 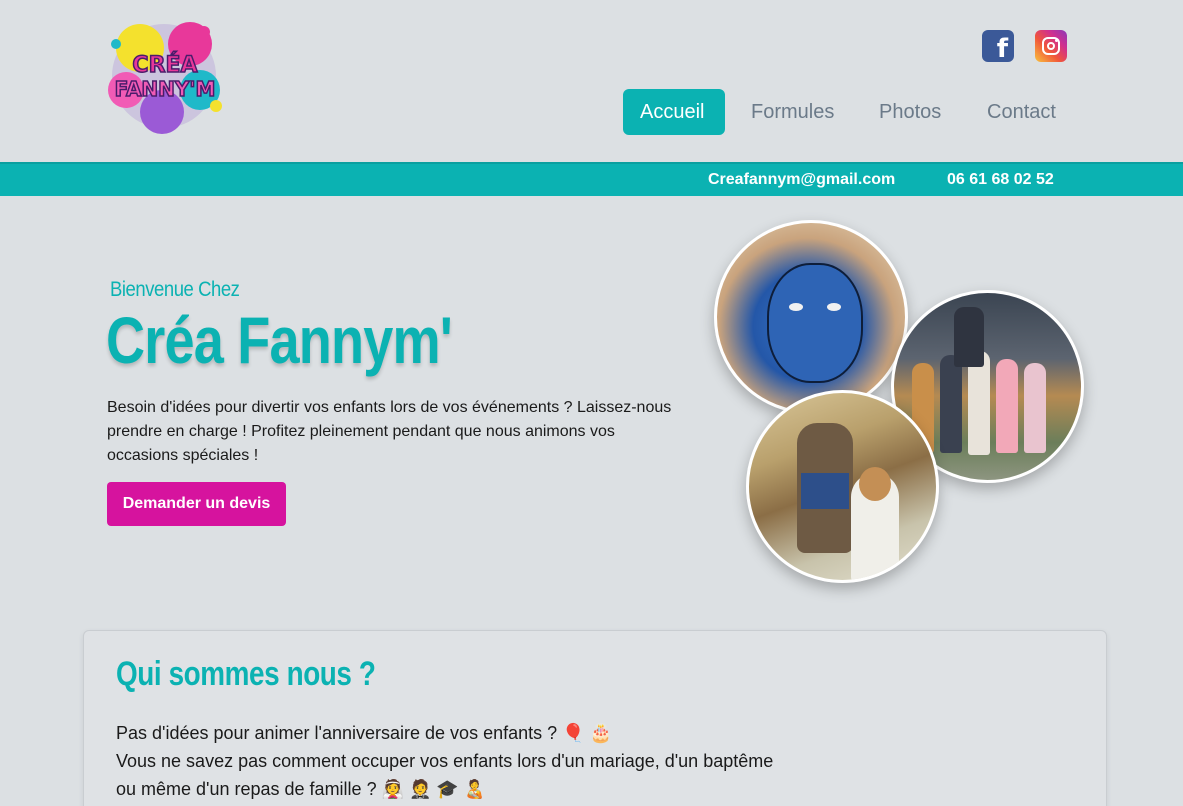 I want to click on contact-phone: 06 61 68 02 52, so click(x=1000, y=180).